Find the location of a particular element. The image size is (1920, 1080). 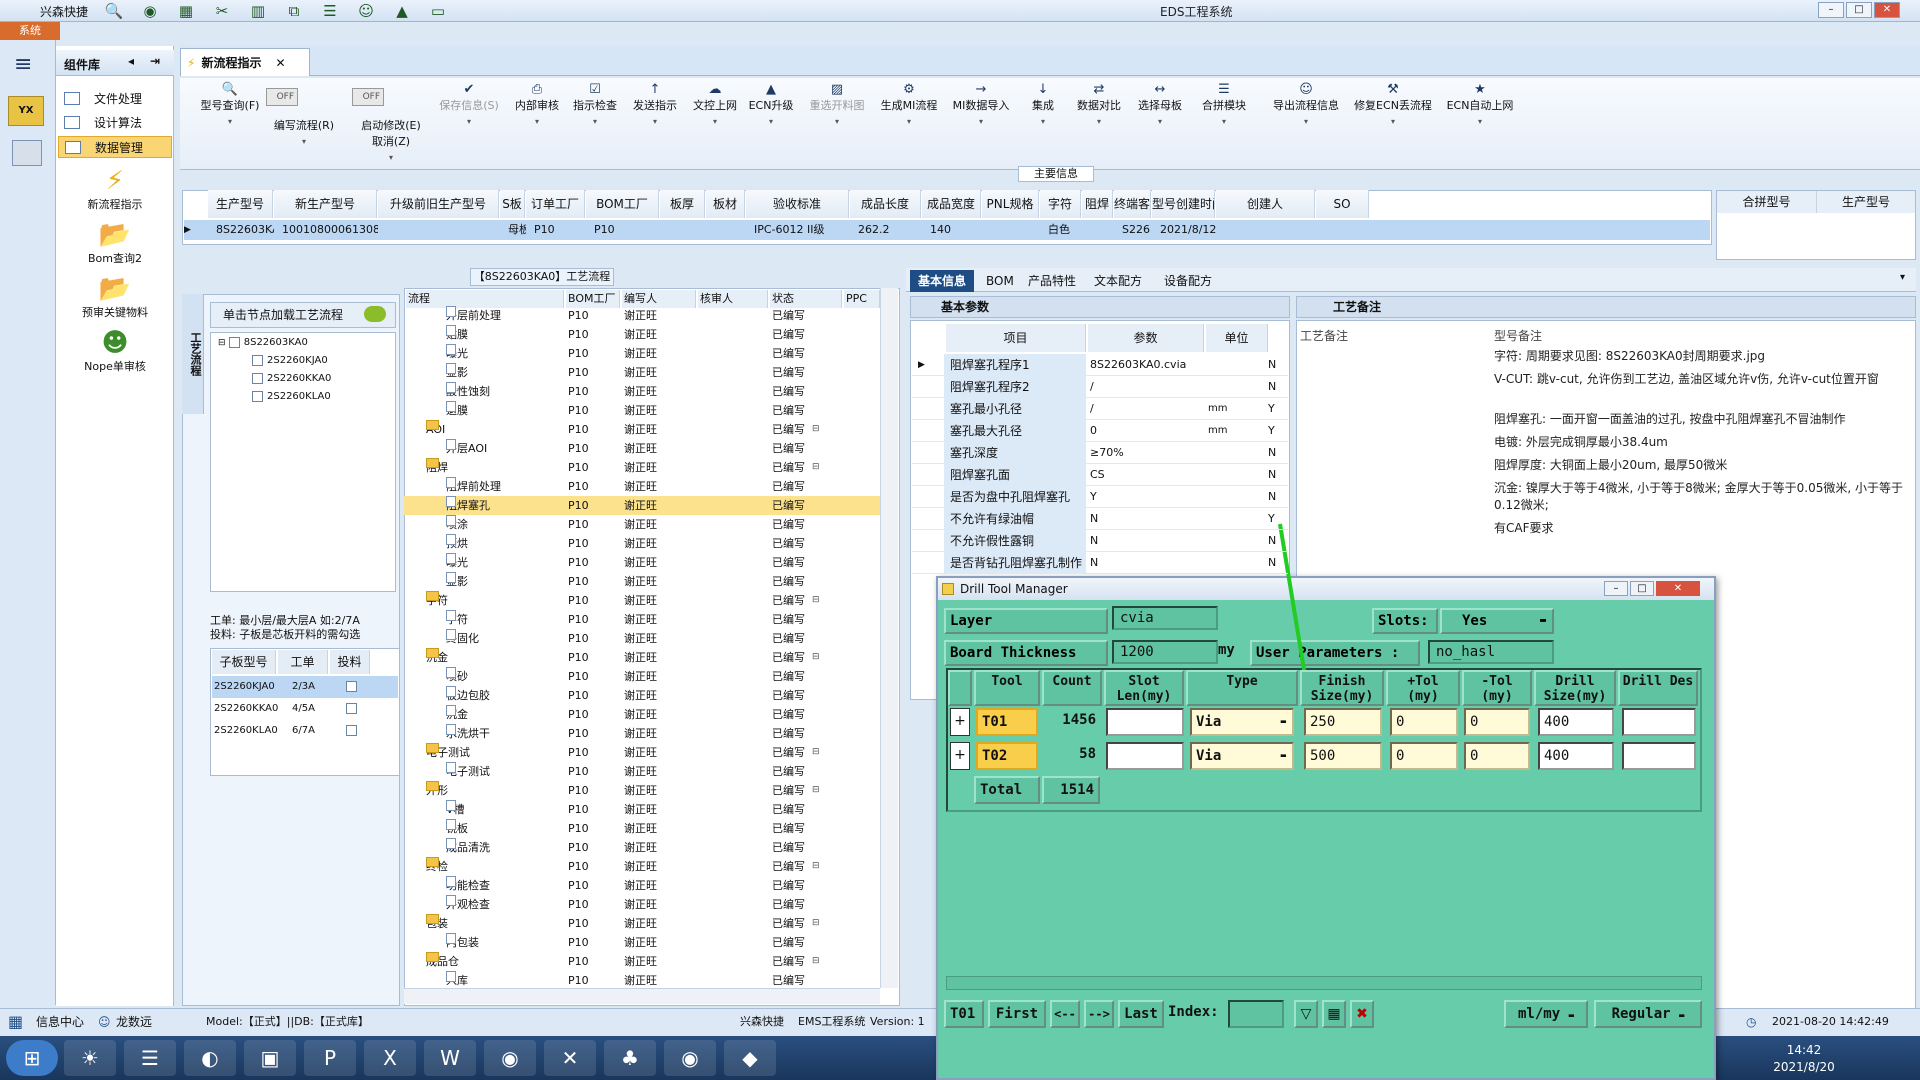

ribbon-button: ☑ 指示检查 ▾ is located at coordinates (595, 106).